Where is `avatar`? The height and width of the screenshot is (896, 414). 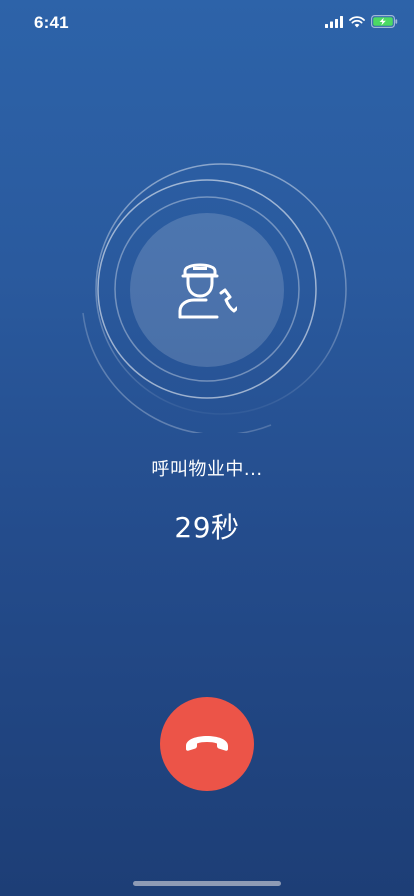 avatar is located at coordinates (207, 290).